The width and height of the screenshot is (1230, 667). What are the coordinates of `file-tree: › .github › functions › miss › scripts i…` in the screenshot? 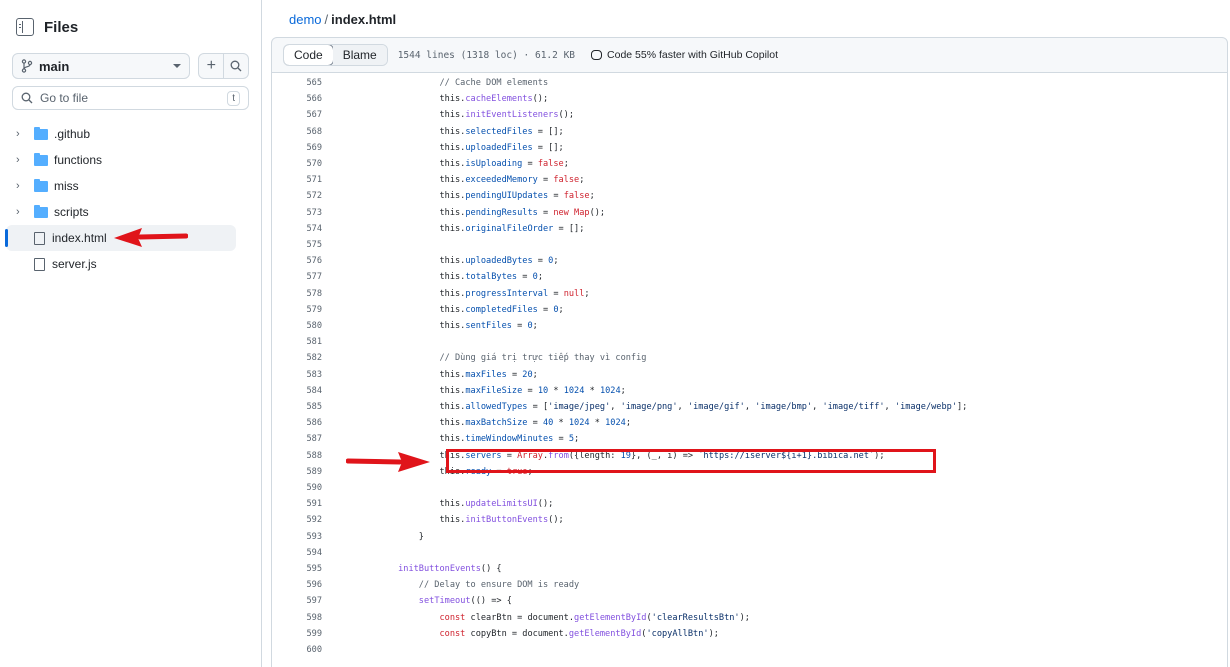 It's located at (125, 199).